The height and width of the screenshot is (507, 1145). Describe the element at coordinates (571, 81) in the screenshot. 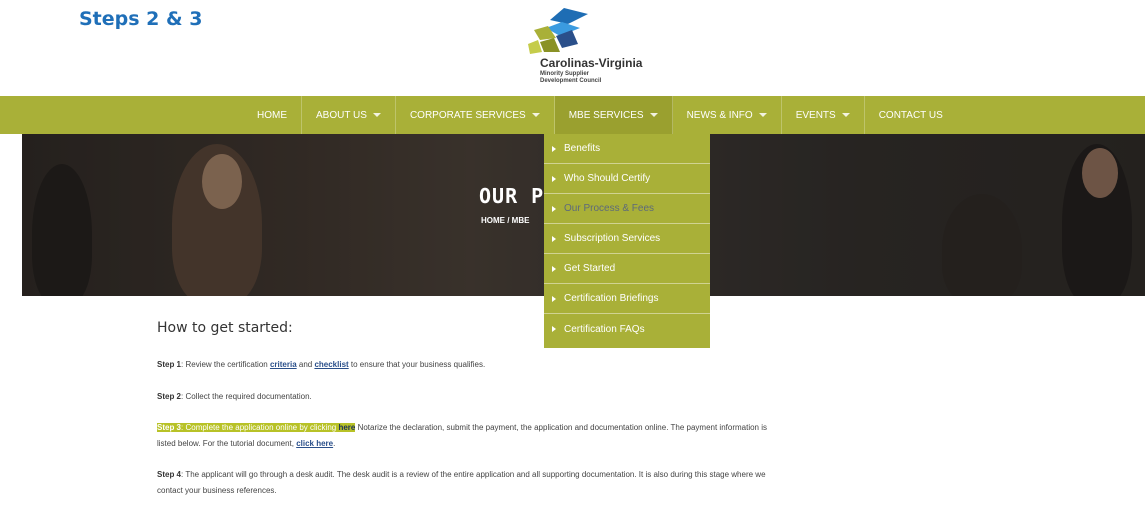

I see `logo-subtitle-line2: Development Council` at that location.